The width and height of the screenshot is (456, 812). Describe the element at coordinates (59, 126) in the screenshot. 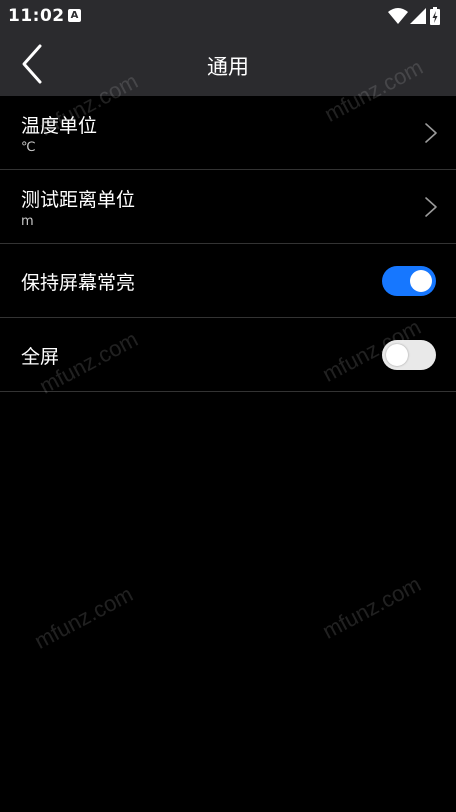

I see `temperature-unit-label: 温度单位` at that location.